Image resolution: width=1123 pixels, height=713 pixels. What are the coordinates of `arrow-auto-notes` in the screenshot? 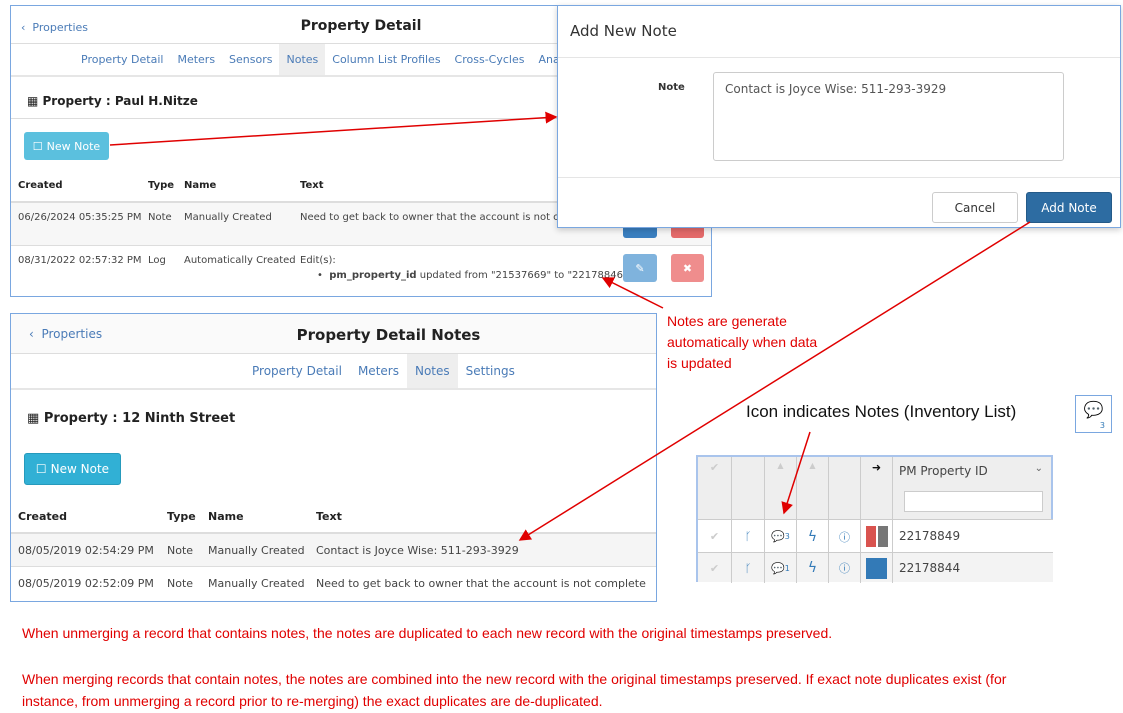 It's located at (632, 293).